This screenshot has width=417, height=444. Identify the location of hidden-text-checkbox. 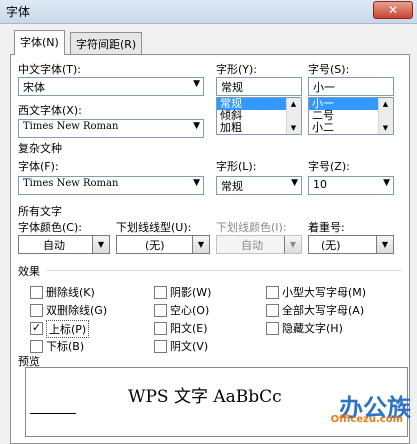
(272, 328).